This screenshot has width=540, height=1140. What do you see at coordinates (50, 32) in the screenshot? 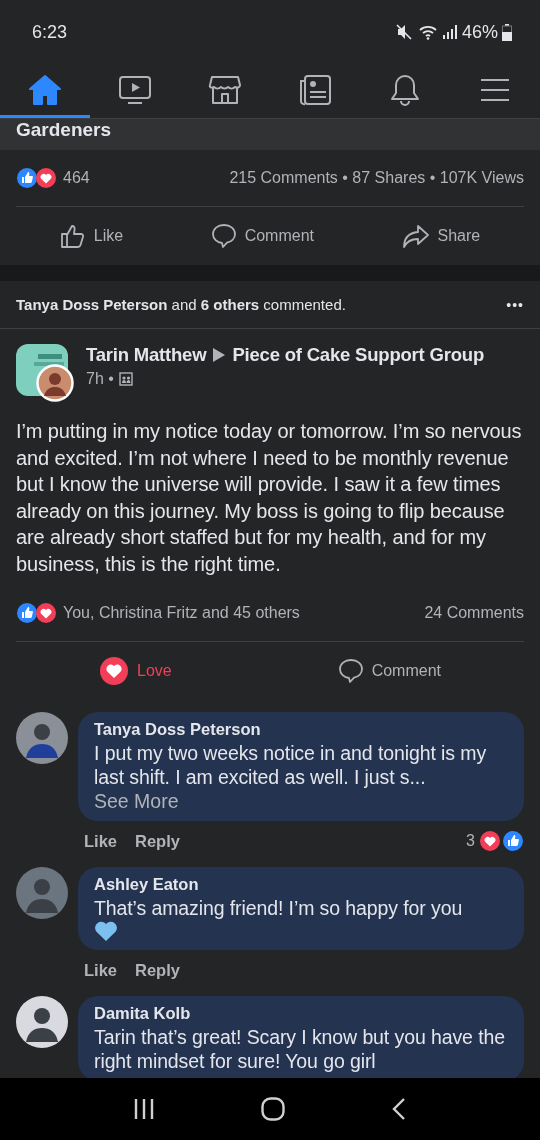
I see `status-time: 6:23` at bounding box center [50, 32].